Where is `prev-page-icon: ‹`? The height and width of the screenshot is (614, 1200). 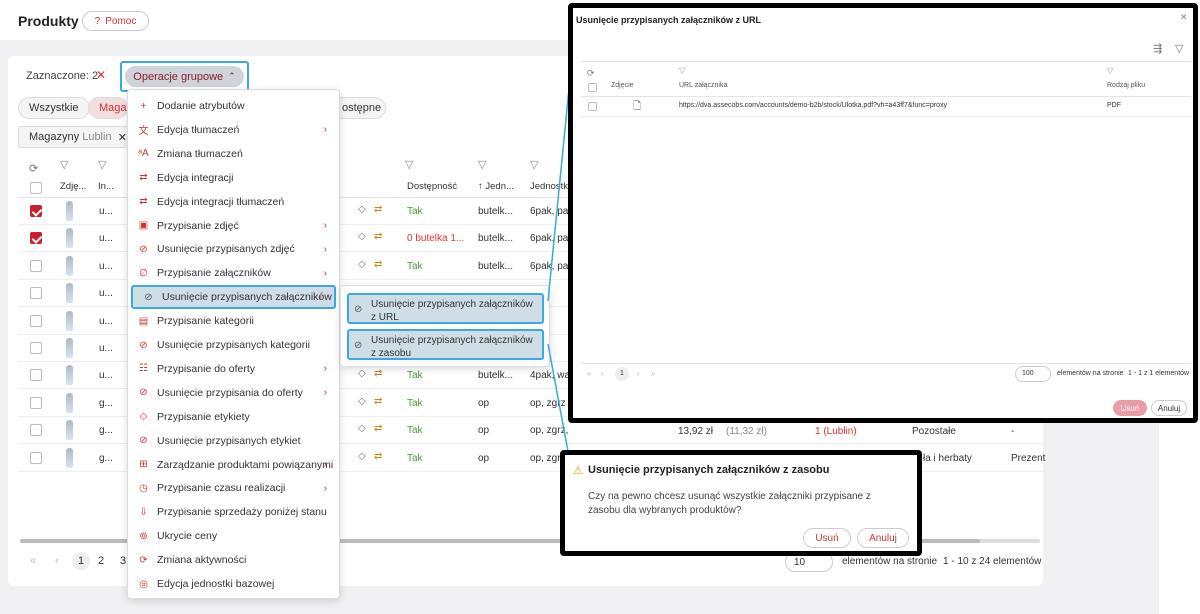 prev-page-icon: ‹ is located at coordinates (602, 373).